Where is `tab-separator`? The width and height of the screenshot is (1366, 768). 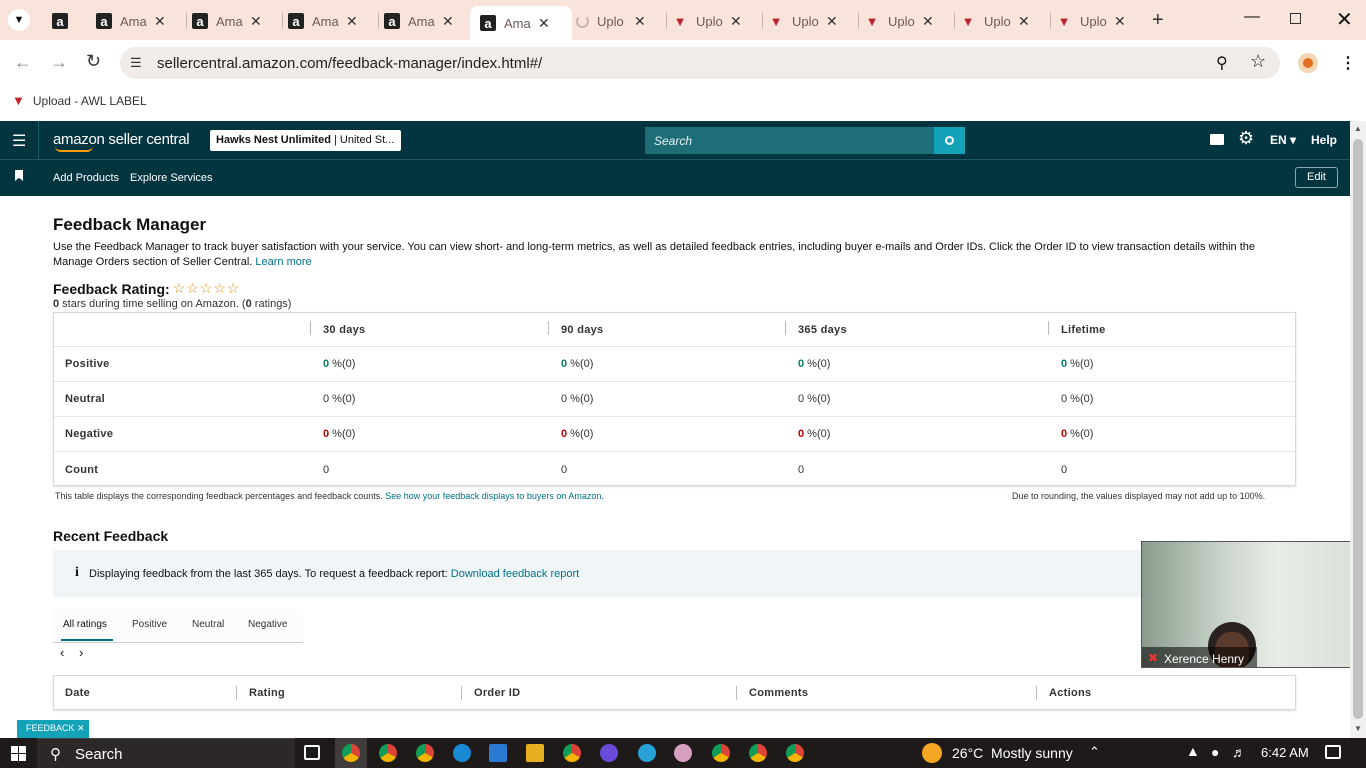
tab-separator is located at coordinates (954, 21).